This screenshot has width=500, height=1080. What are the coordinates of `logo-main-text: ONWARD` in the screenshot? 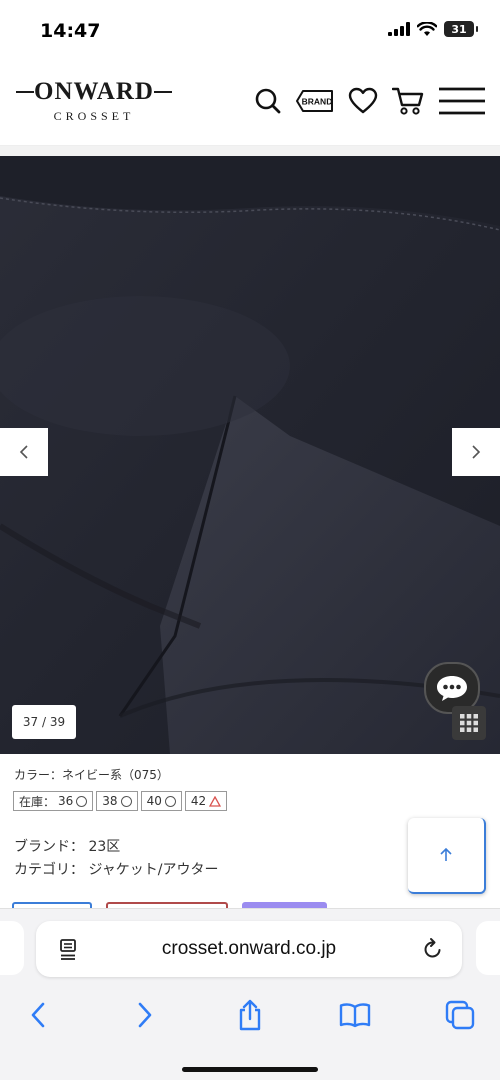 It's located at (94, 91).